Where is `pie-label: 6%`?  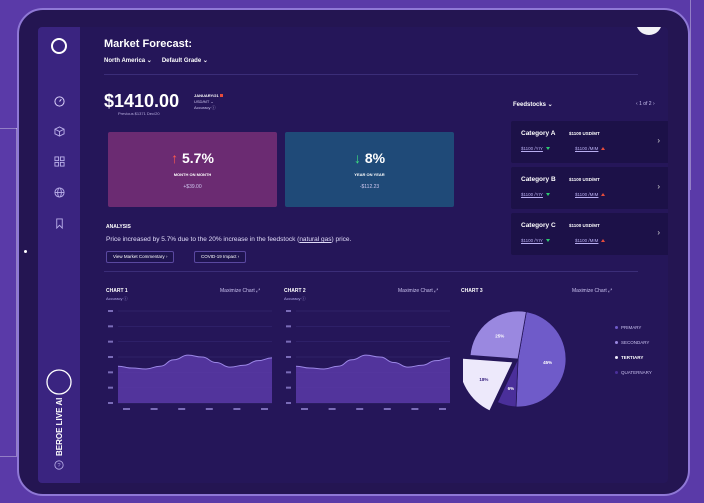
pie-label: 6% is located at coordinates (511, 388).